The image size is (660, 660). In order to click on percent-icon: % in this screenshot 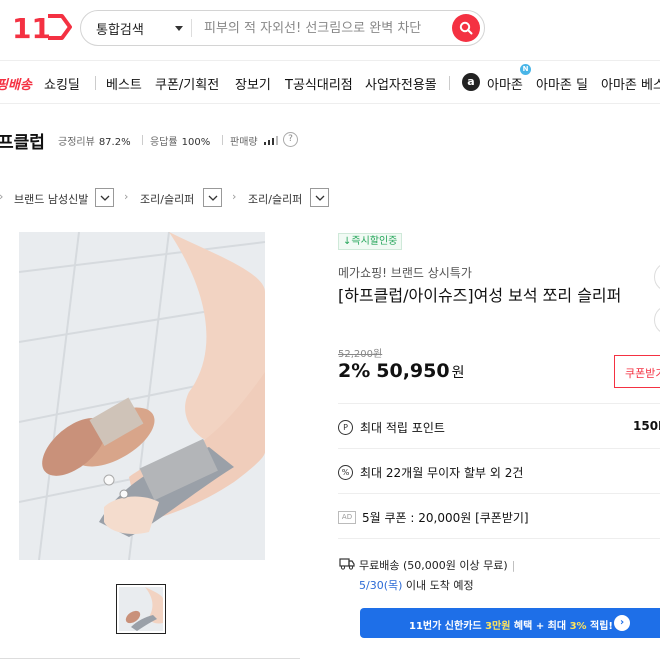, I will do `click(345, 472)`.